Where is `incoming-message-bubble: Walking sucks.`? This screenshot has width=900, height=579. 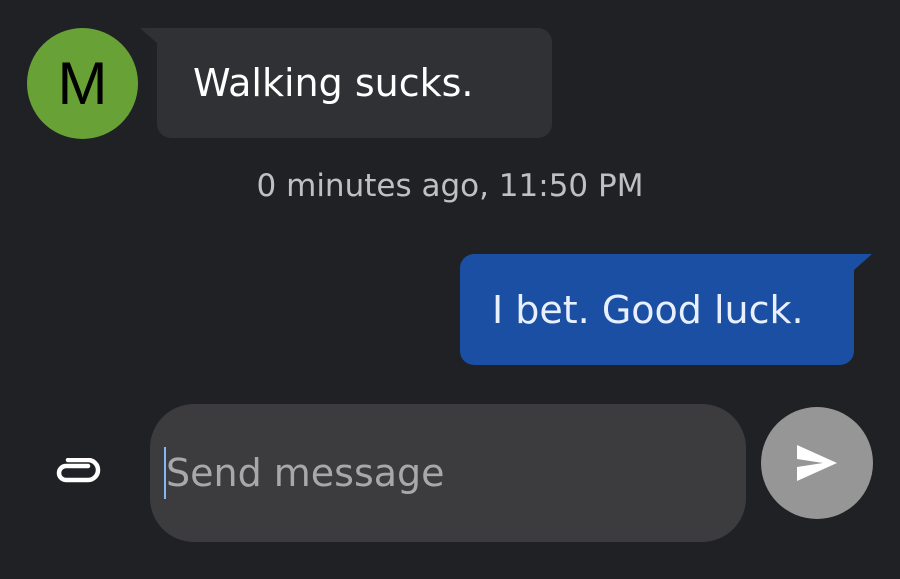
incoming-message-bubble: Walking sucks. is located at coordinates (354, 83).